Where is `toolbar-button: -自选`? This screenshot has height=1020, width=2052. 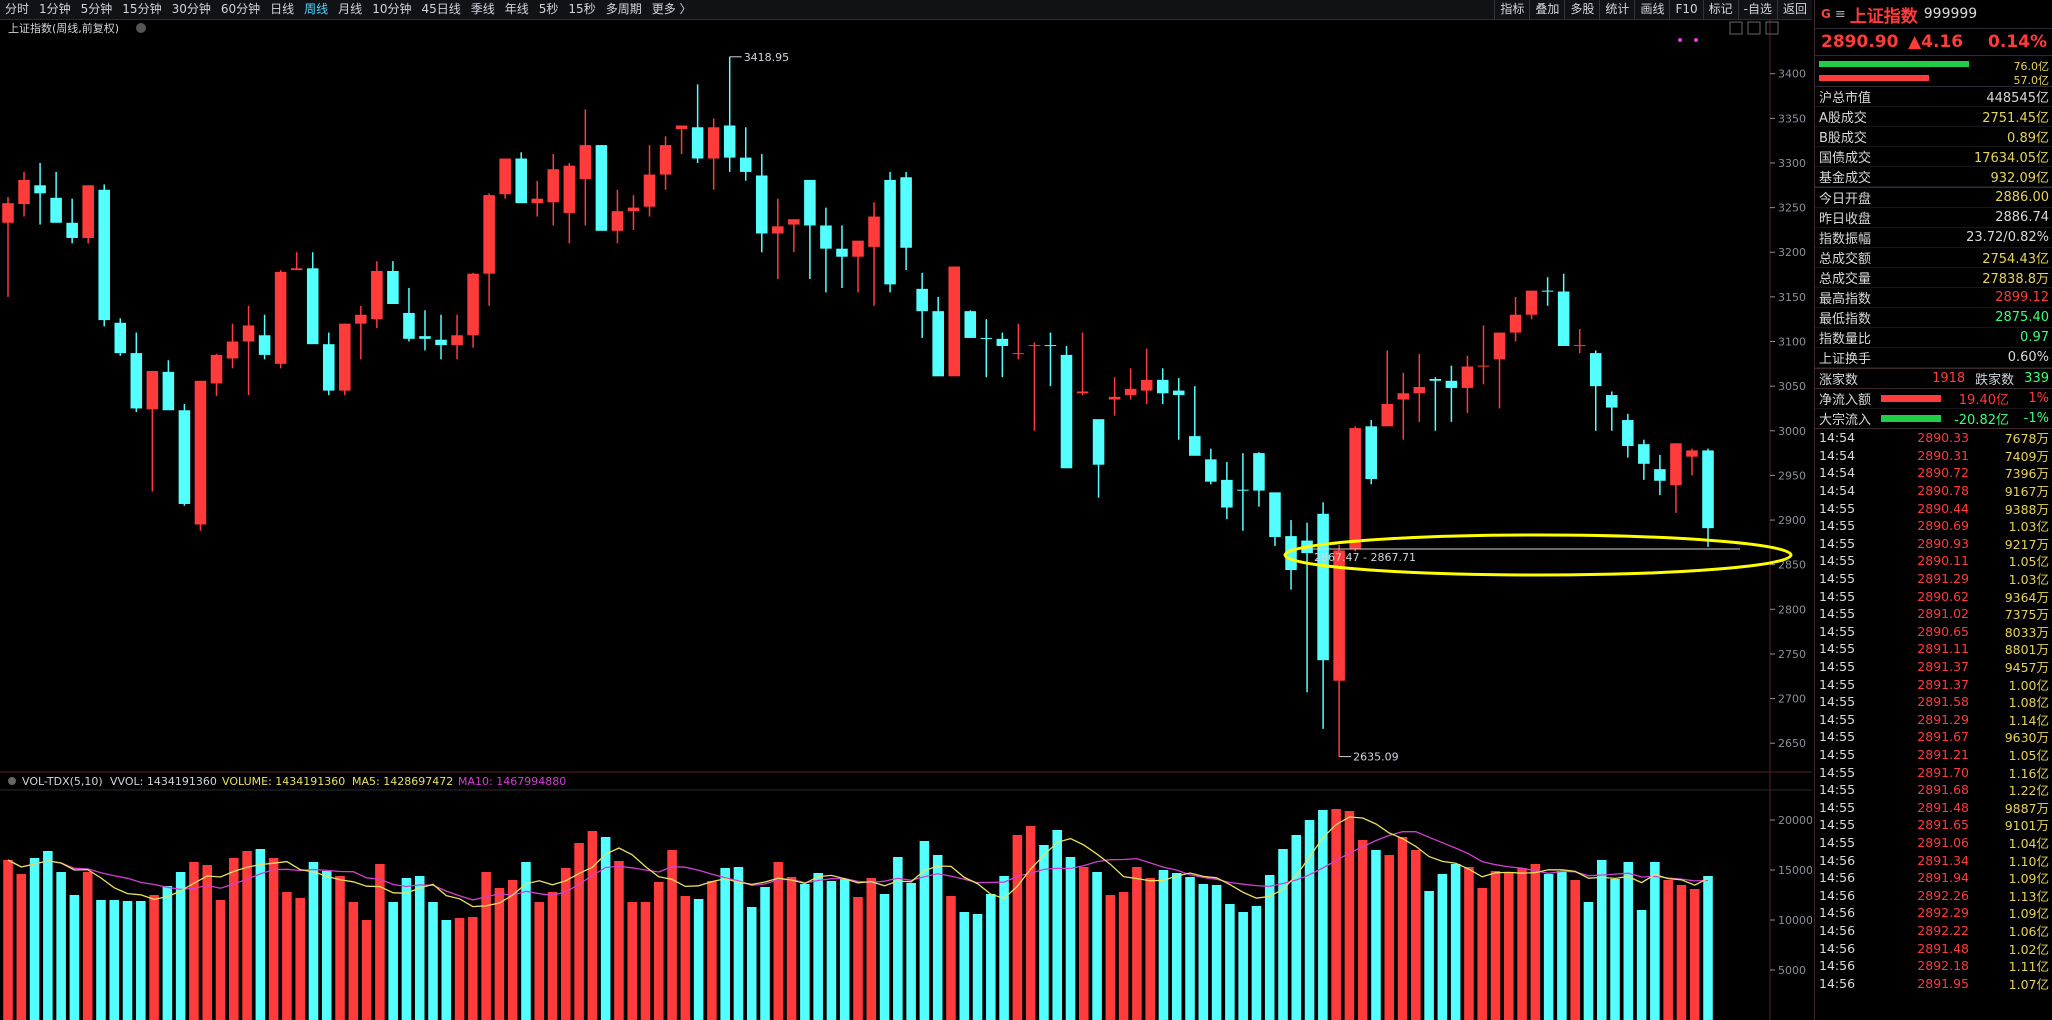 toolbar-button: -自选 is located at coordinates (1757, 9).